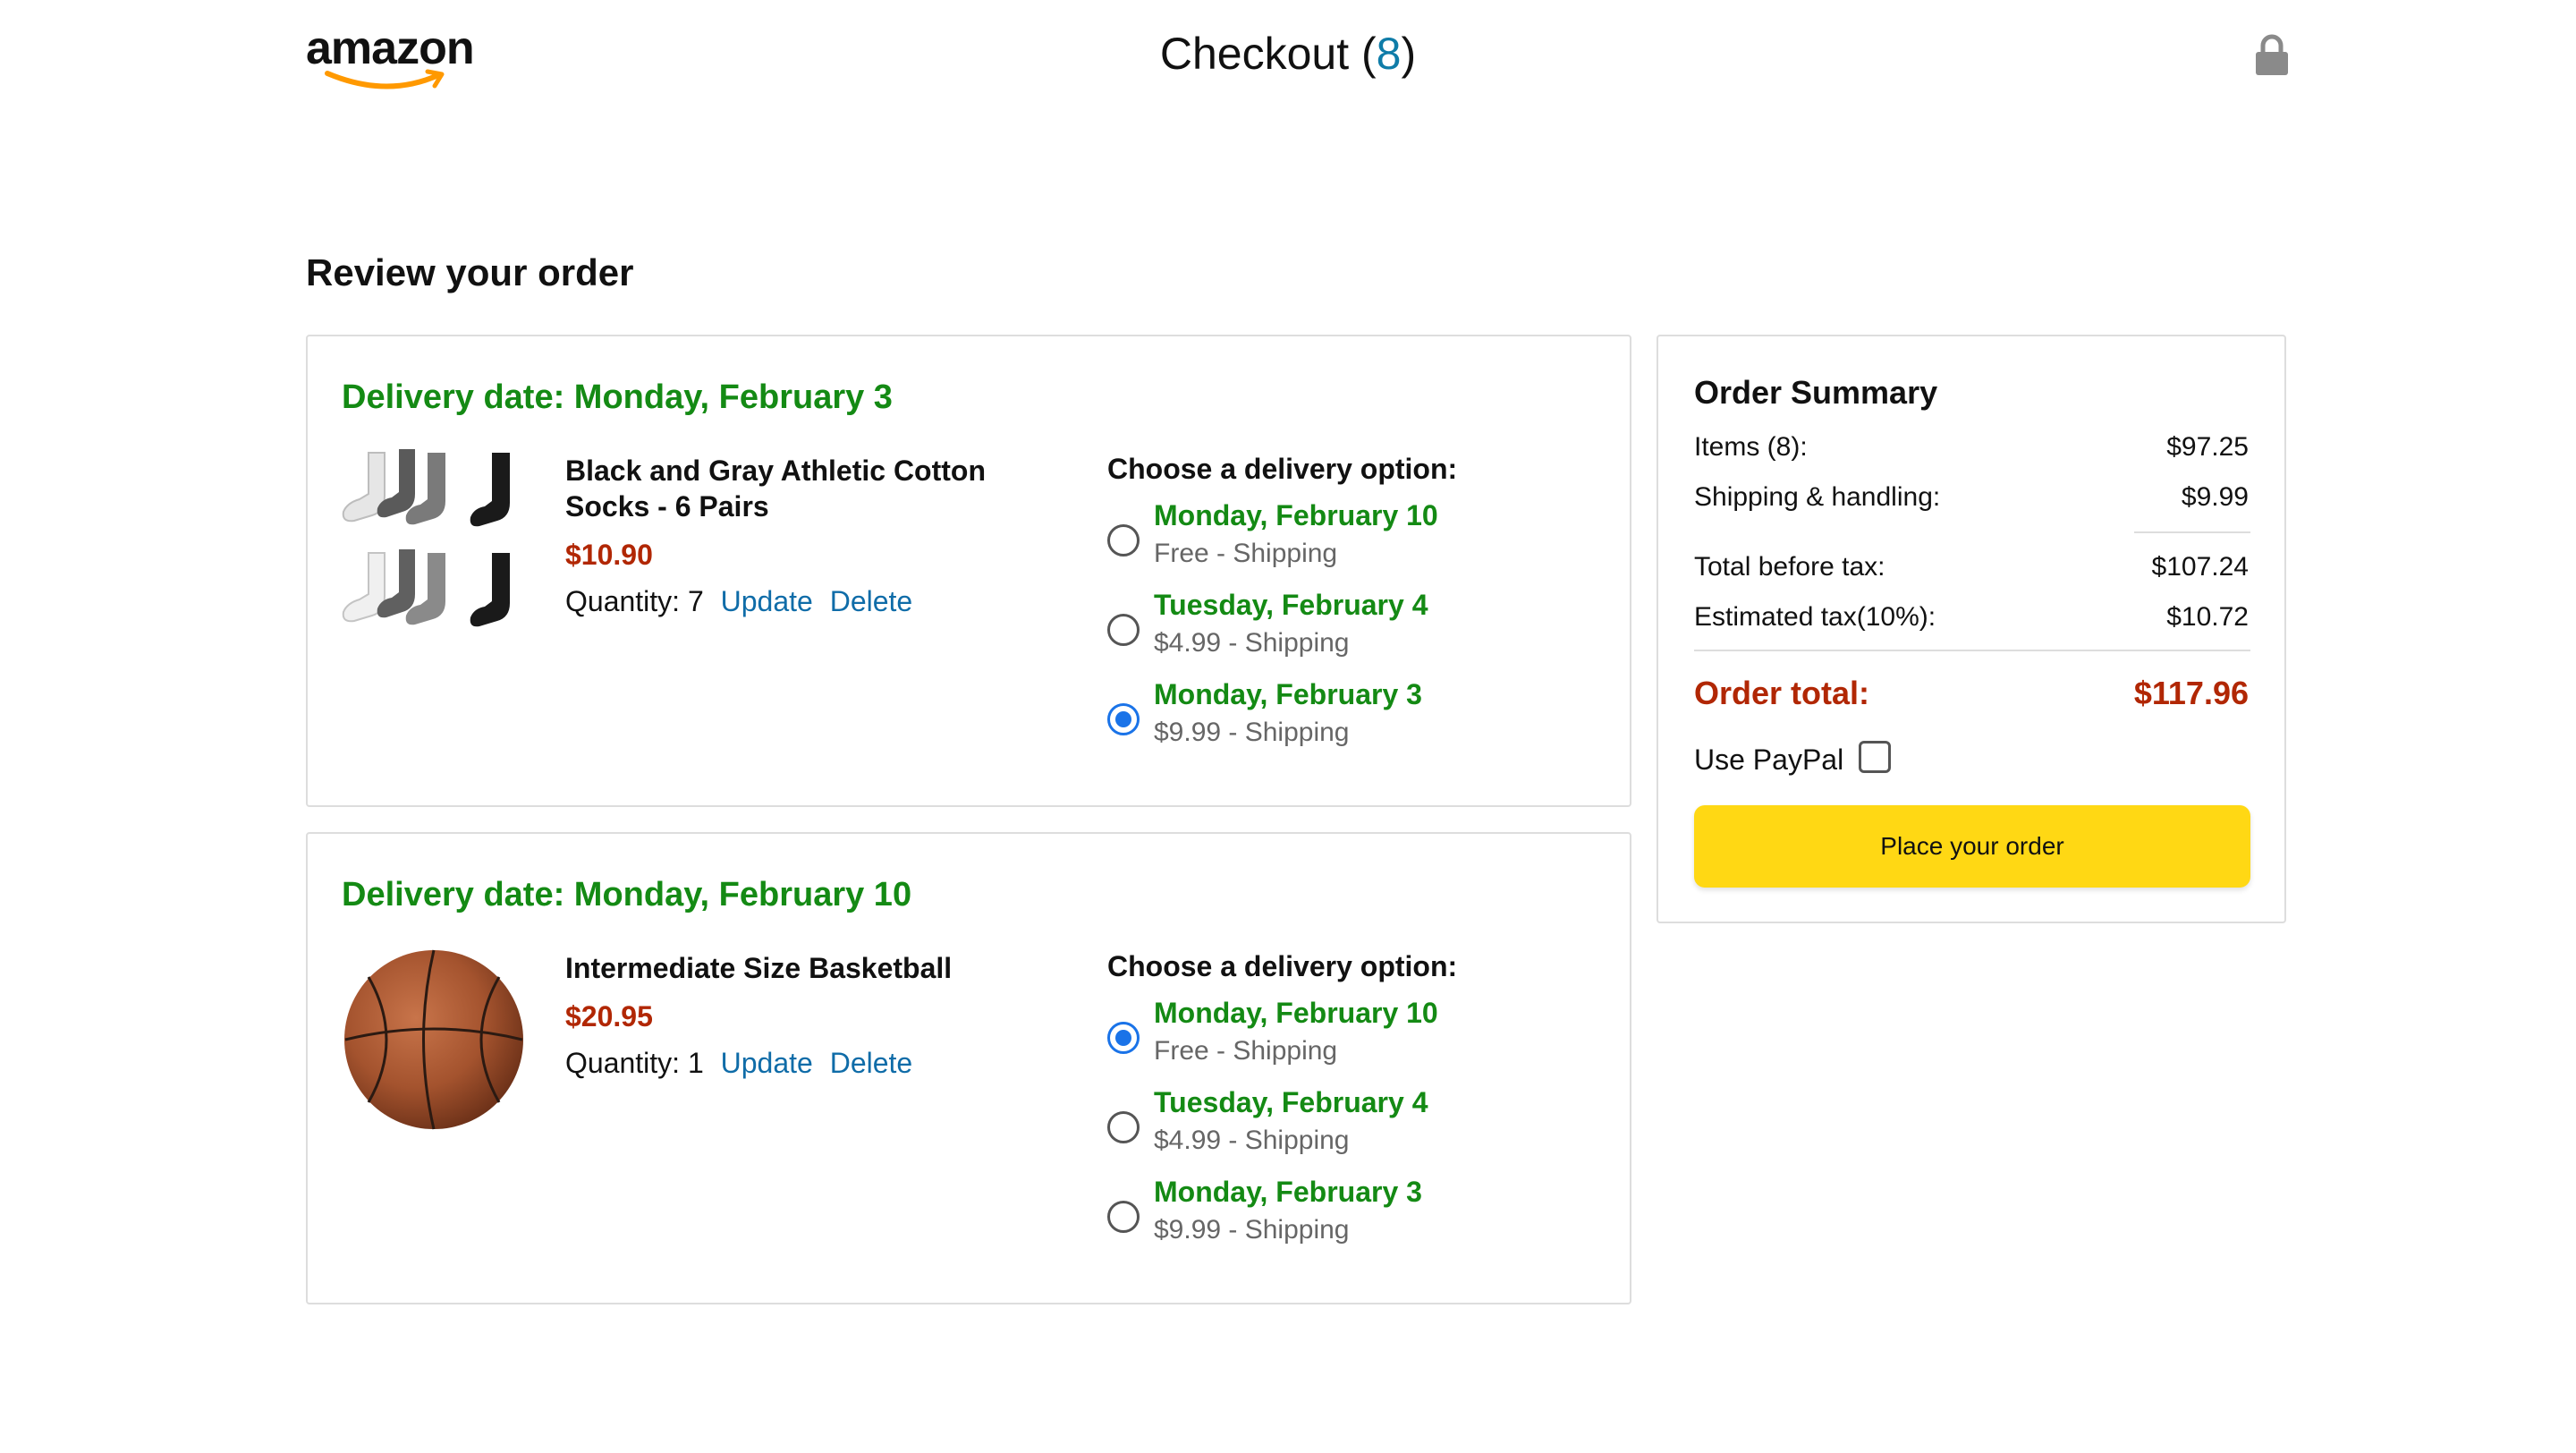  What do you see at coordinates (2207, 447) in the screenshot?
I see `items-value: $97.25` at bounding box center [2207, 447].